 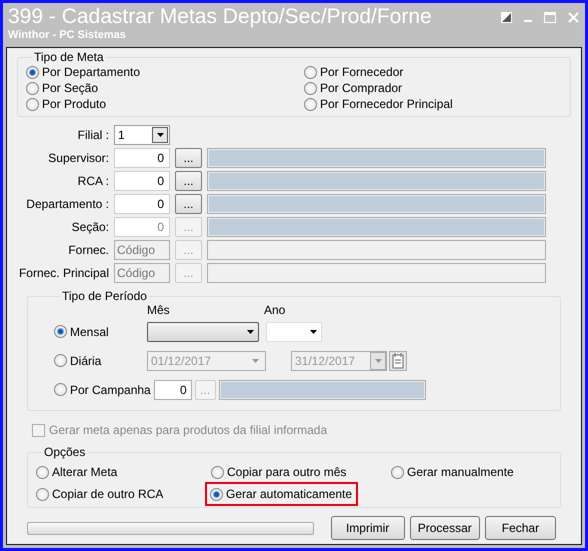 I want to click on column-label: Mês, so click(x=159, y=310).